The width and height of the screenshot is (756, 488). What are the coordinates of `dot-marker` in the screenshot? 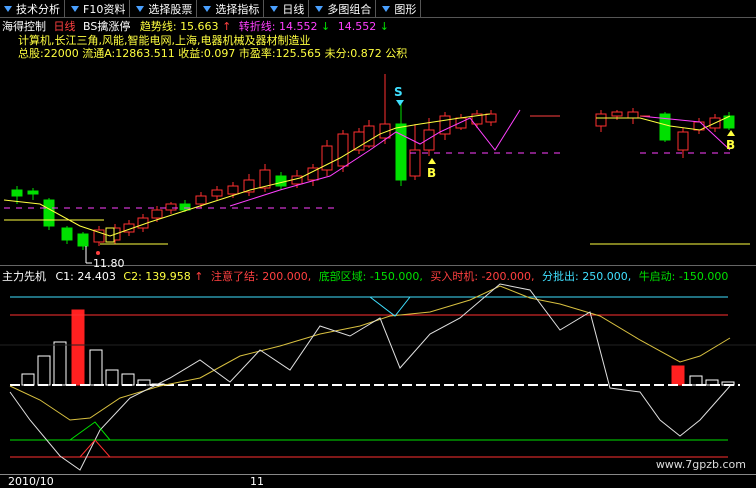 It's located at (98, 253).